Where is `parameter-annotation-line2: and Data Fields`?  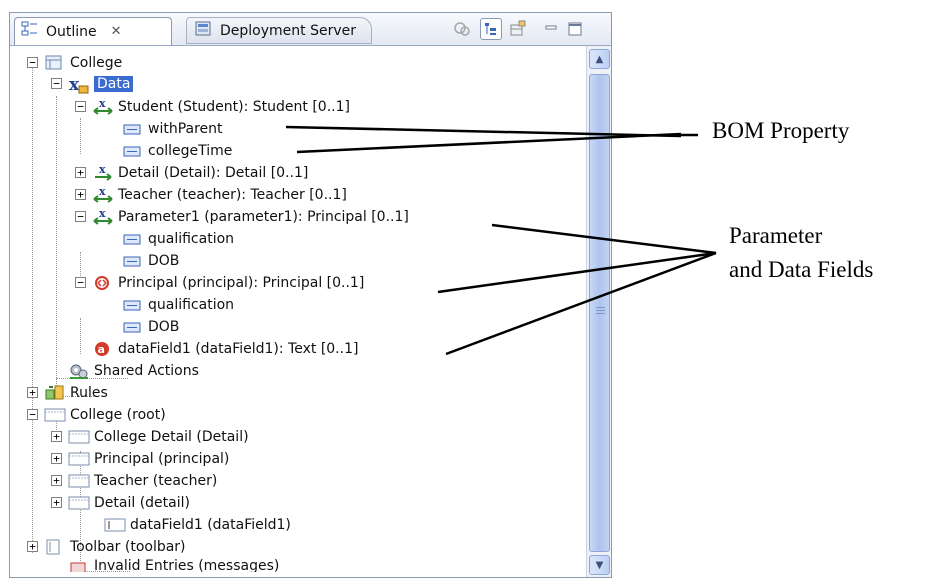 parameter-annotation-line2: and Data Fields is located at coordinates (801, 269).